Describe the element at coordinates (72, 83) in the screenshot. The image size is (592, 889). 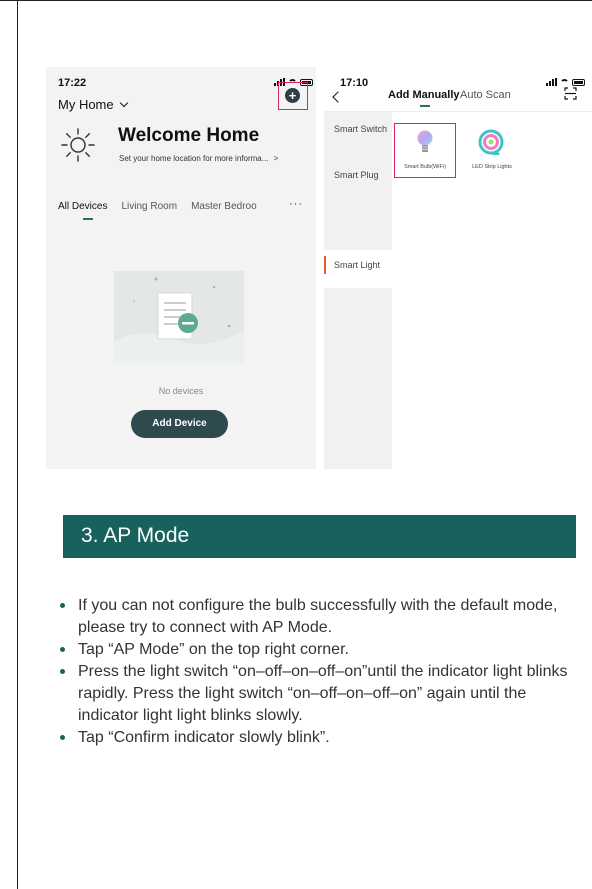
I see `status-time: 17:22` at that location.